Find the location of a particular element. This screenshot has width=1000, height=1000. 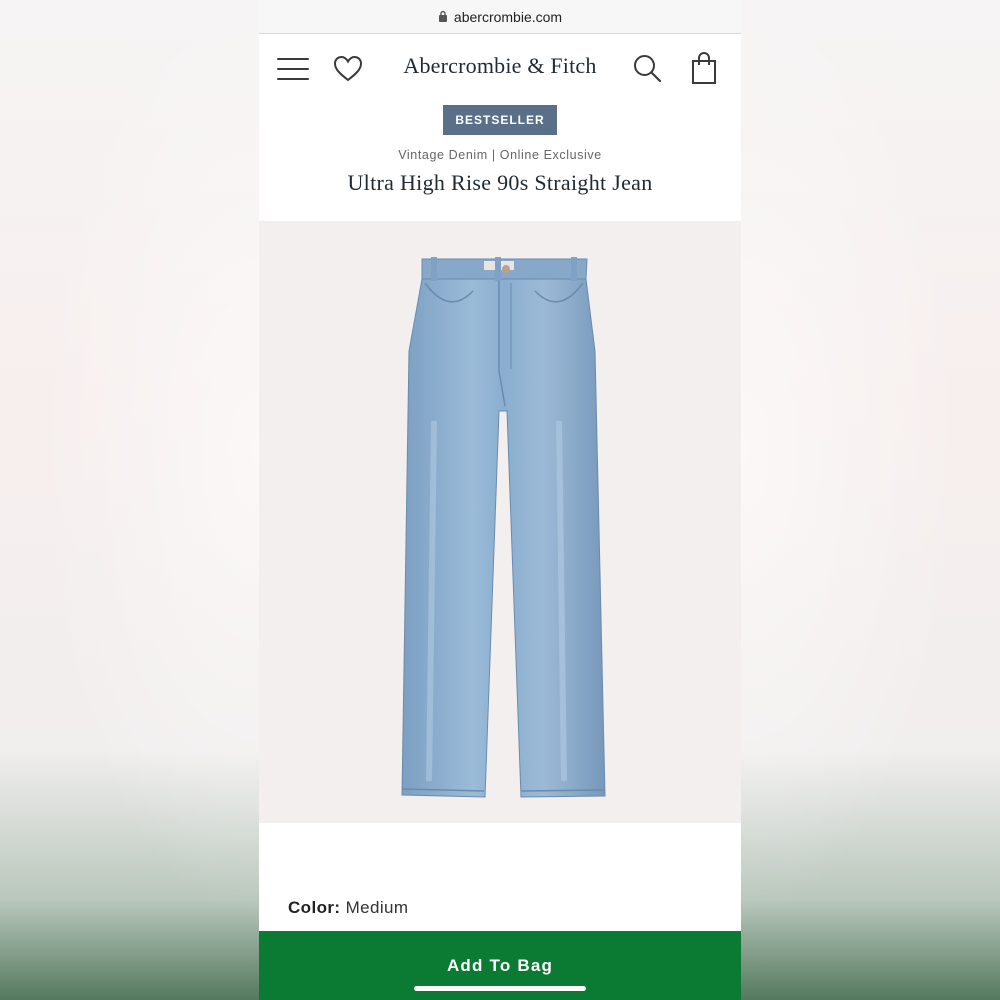

product-subtitle: Vintage Denim | Online Exclusive is located at coordinates (500, 155).